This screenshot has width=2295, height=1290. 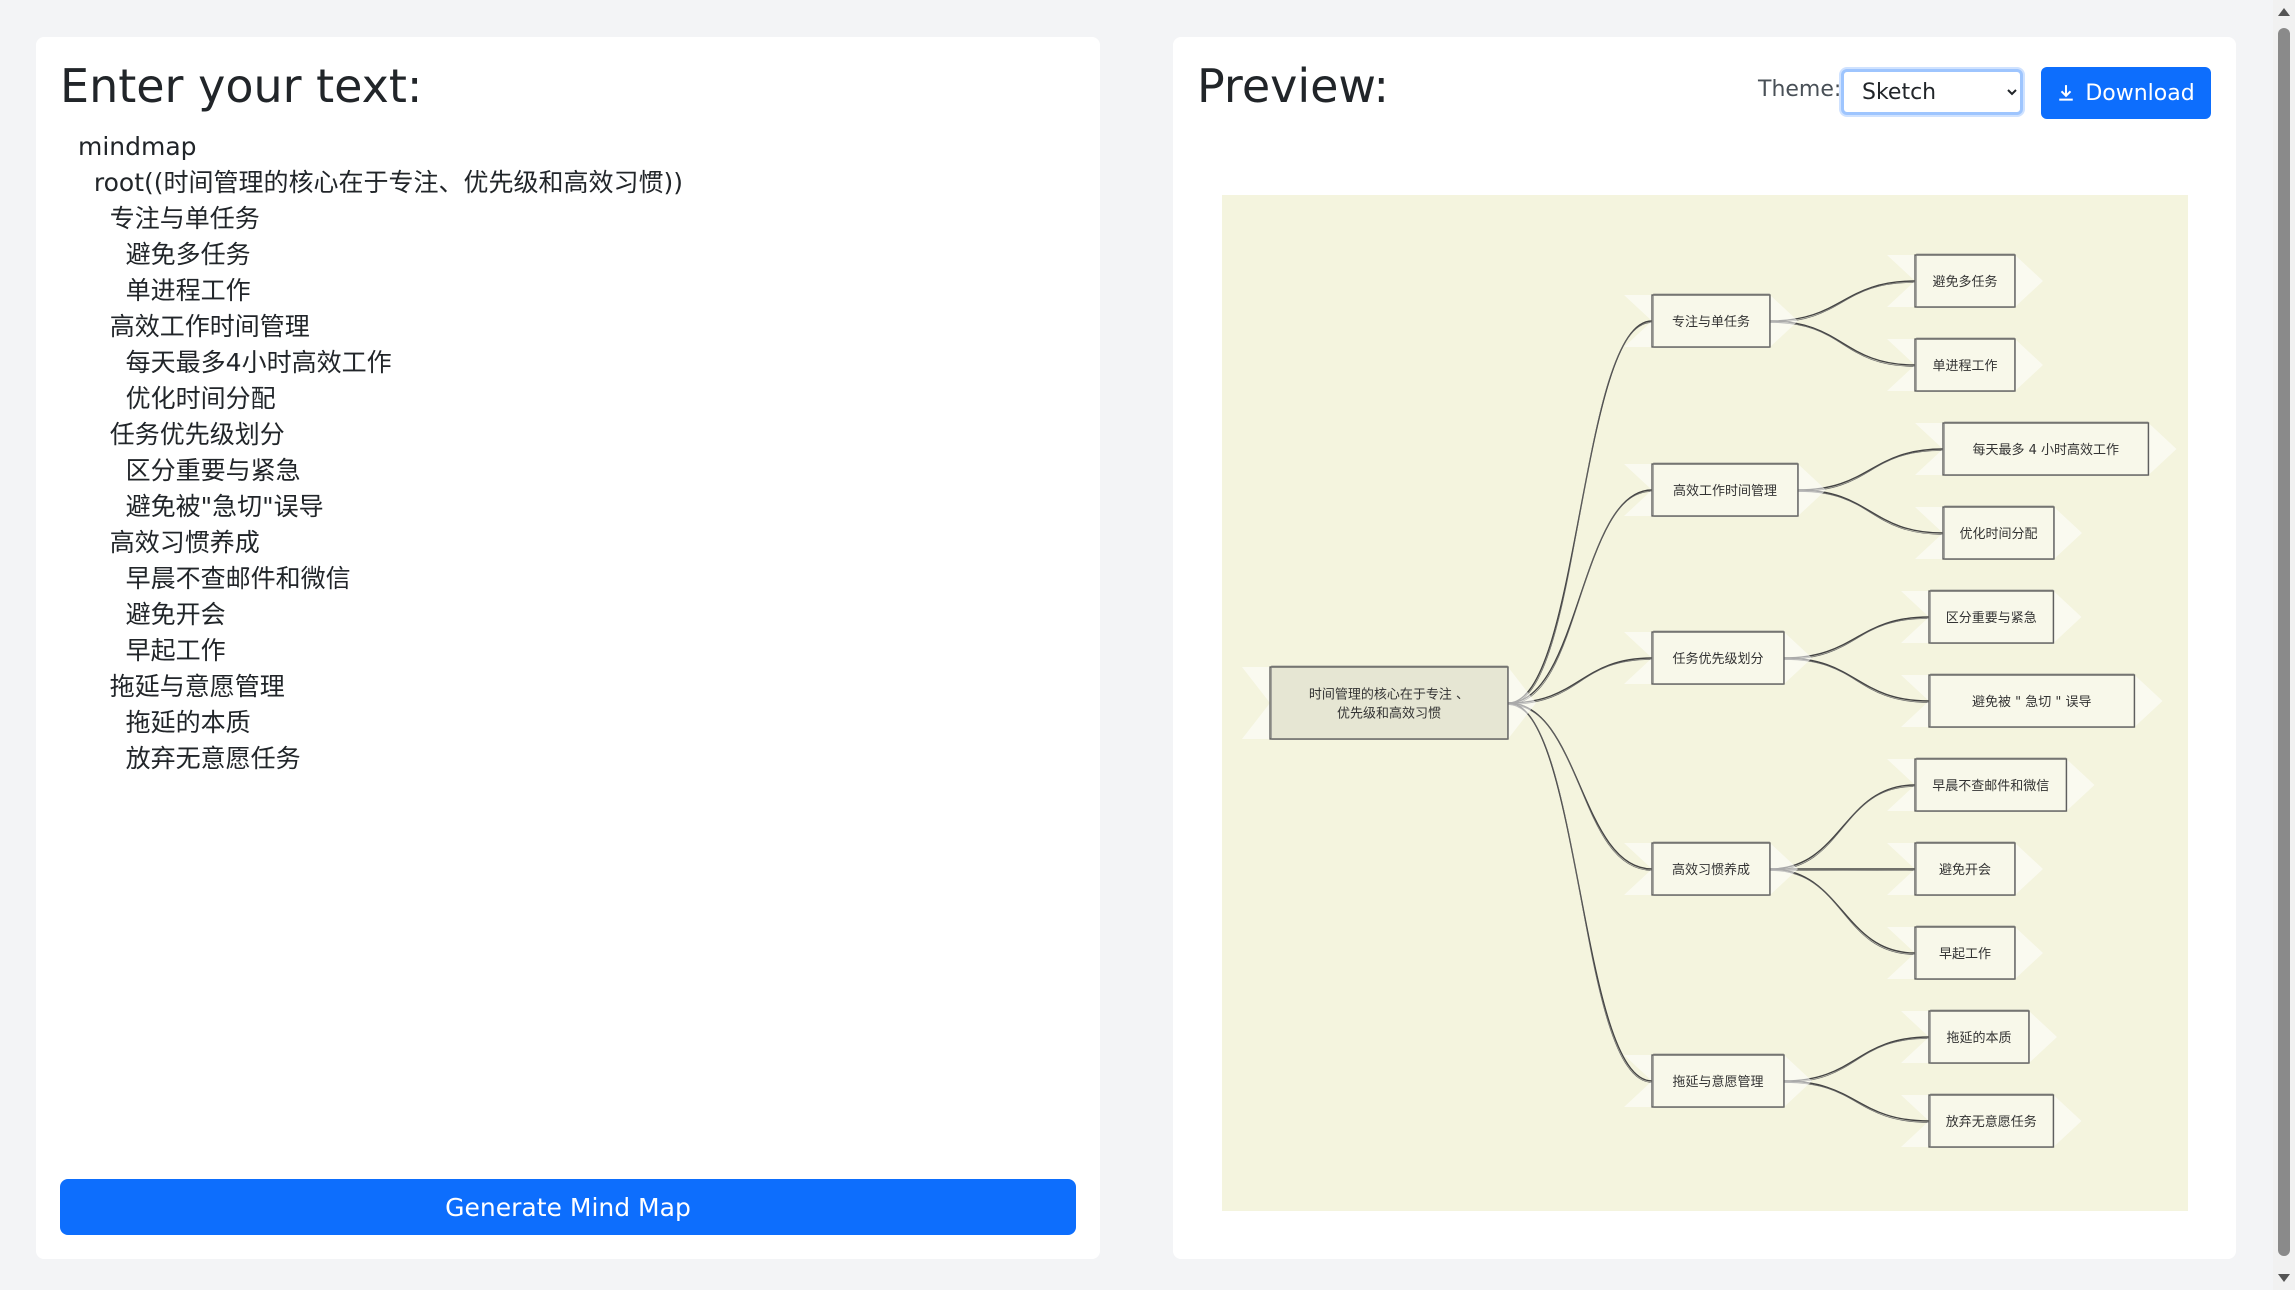 I want to click on root-node-box, so click(x=1389, y=703).